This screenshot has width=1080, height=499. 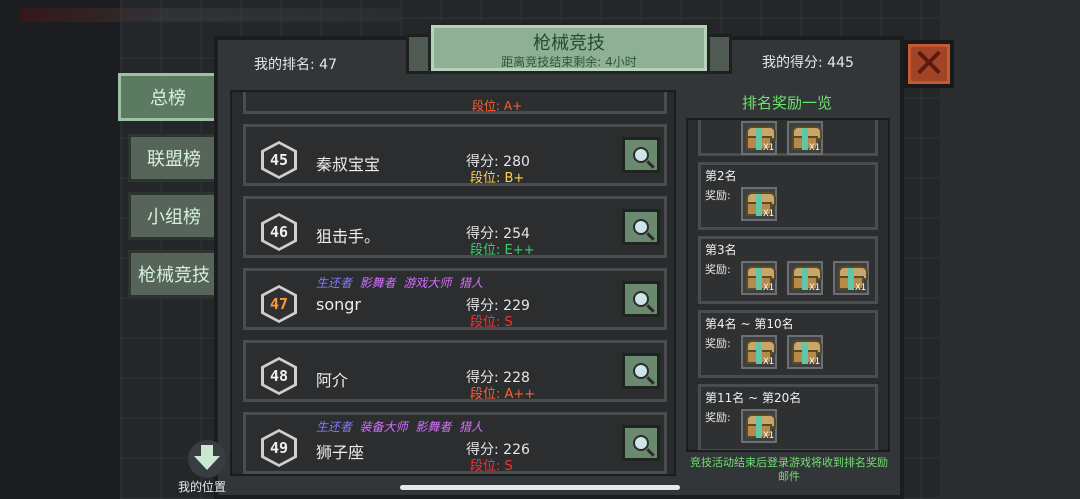 I want to click on tab-overall: 总榜, so click(x=168, y=97).